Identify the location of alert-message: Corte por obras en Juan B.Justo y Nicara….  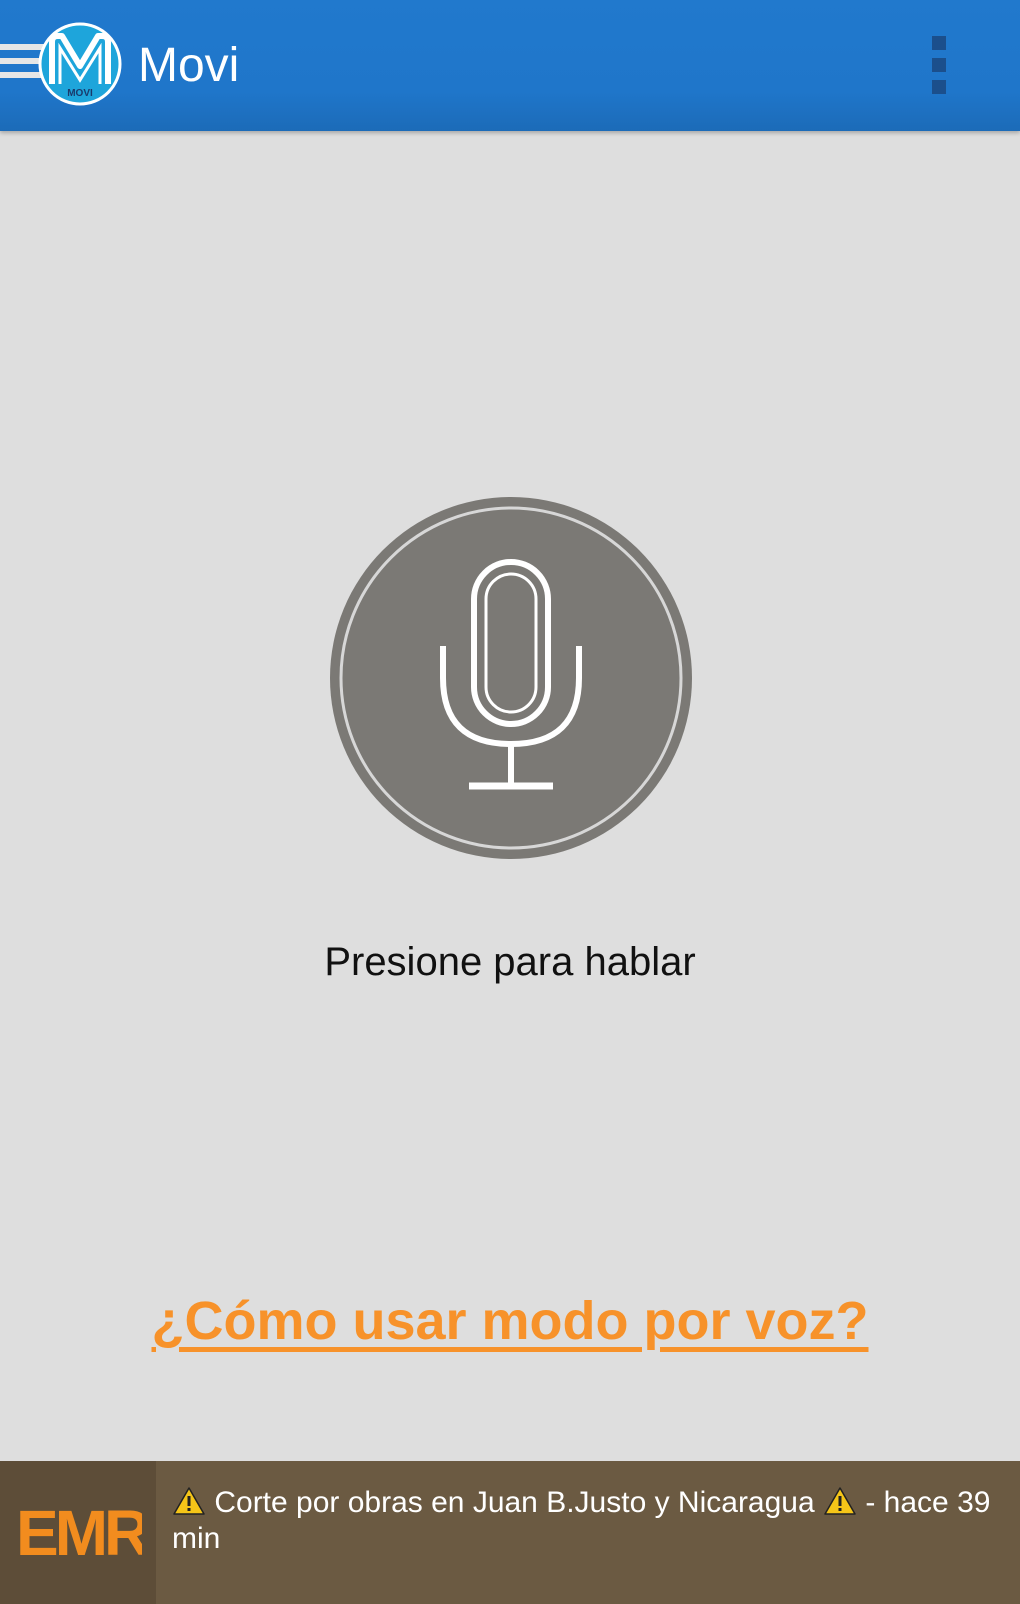
(582, 1521).